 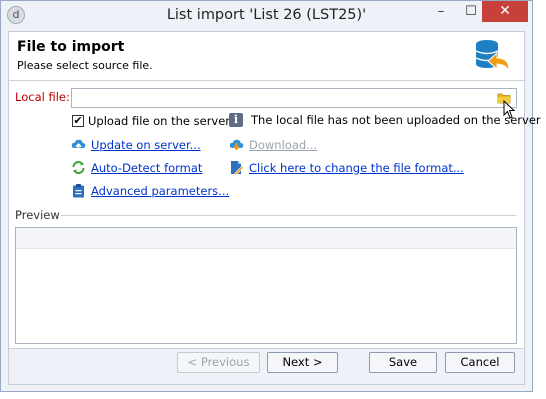 What do you see at coordinates (236, 120) in the screenshot?
I see `info-icon: i` at bounding box center [236, 120].